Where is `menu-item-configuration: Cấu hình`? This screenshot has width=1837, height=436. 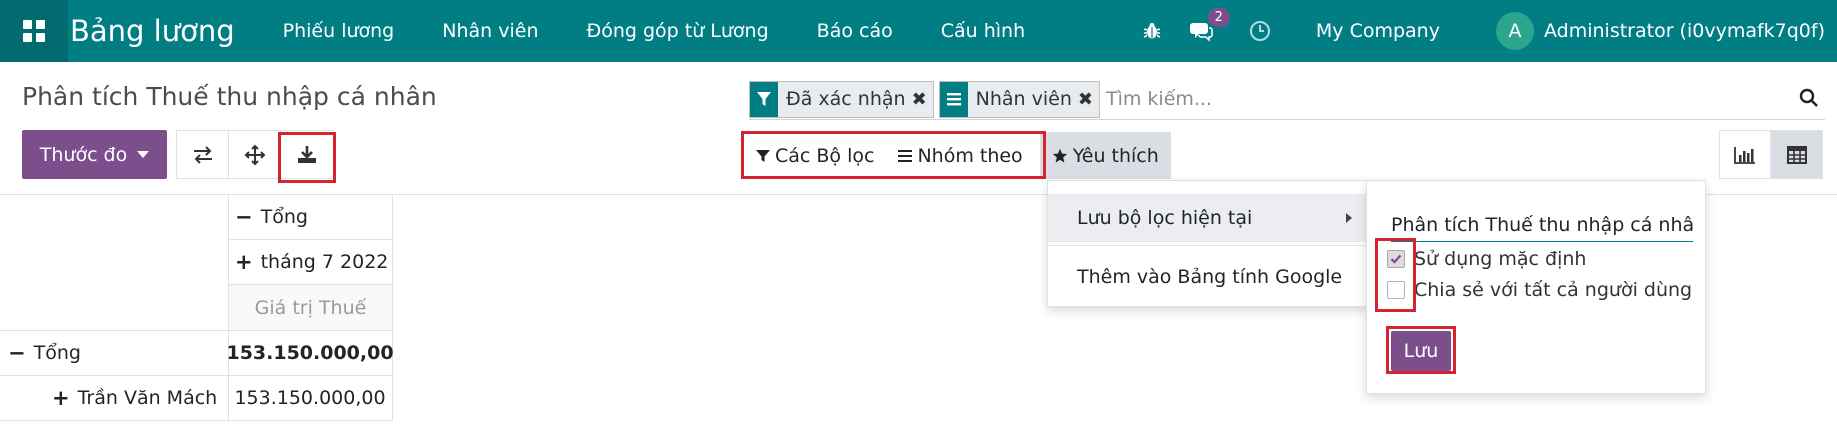 menu-item-configuration: Cấu hình is located at coordinates (983, 31).